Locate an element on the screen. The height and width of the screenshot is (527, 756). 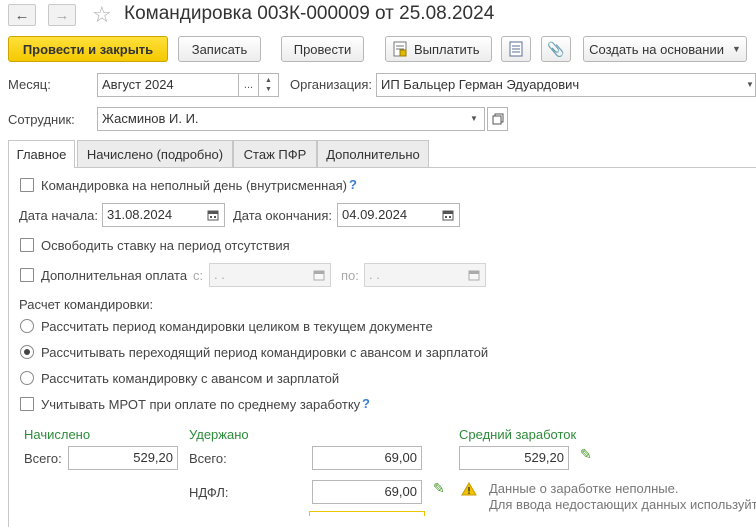
employee-label: Сотрудник: is located at coordinates (41, 119).